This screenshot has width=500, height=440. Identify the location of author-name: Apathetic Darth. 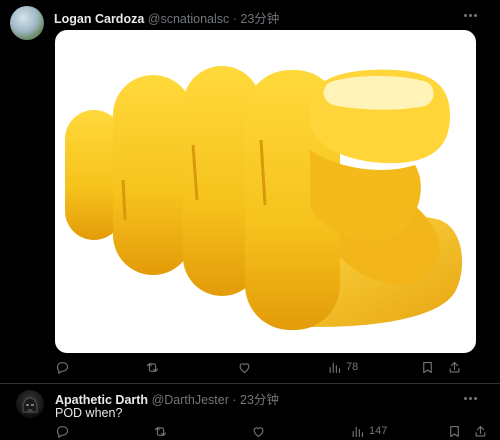
(101, 400).